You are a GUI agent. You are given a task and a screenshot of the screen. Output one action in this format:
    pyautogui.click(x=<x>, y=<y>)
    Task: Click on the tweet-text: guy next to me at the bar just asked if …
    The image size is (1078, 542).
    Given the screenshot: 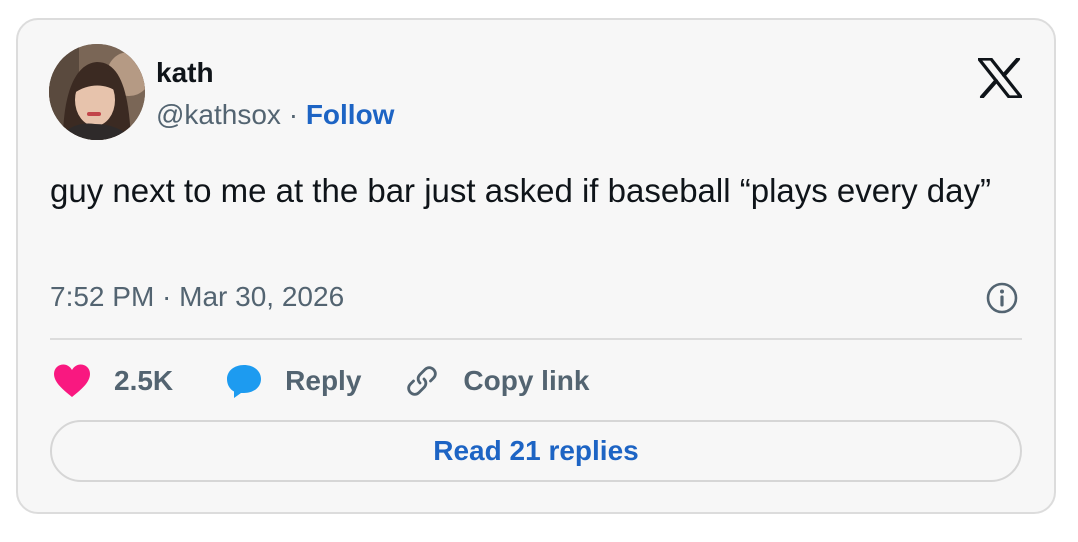 What is the action you would take?
    pyautogui.click(x=520, y=190)
    